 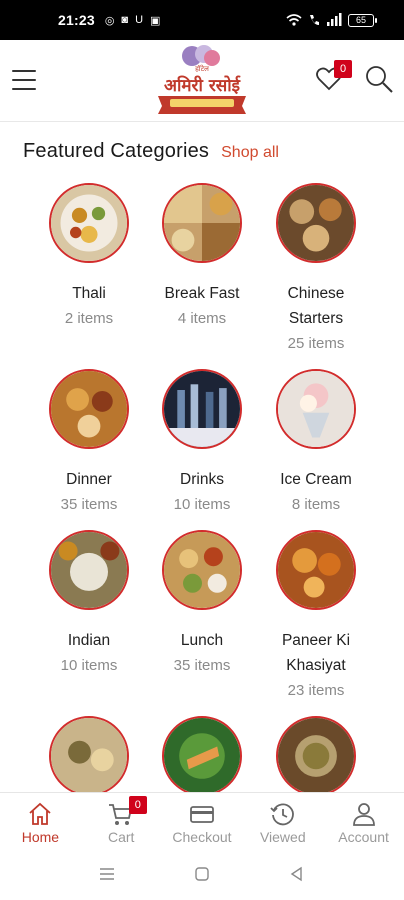 What do you see at coordinates (202, 640) in the screenshot?
I see `category-name: Lunch` at bounding box center [202, 640].